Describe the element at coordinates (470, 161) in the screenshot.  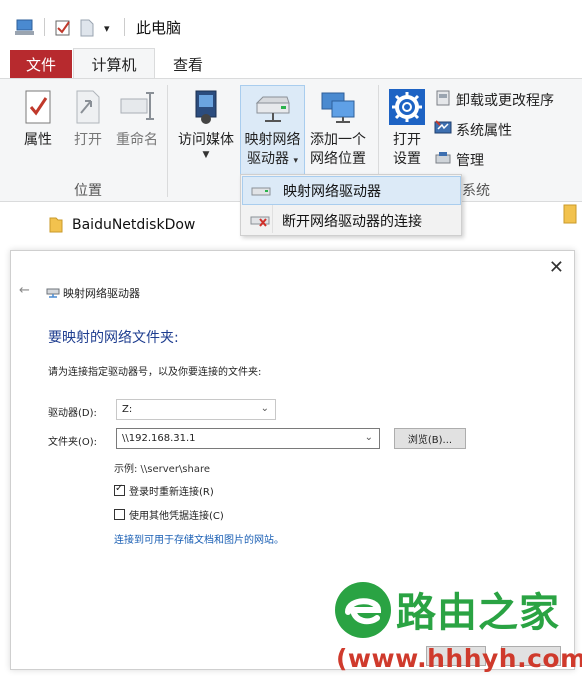
I see `manage-label: 管理` at that location.